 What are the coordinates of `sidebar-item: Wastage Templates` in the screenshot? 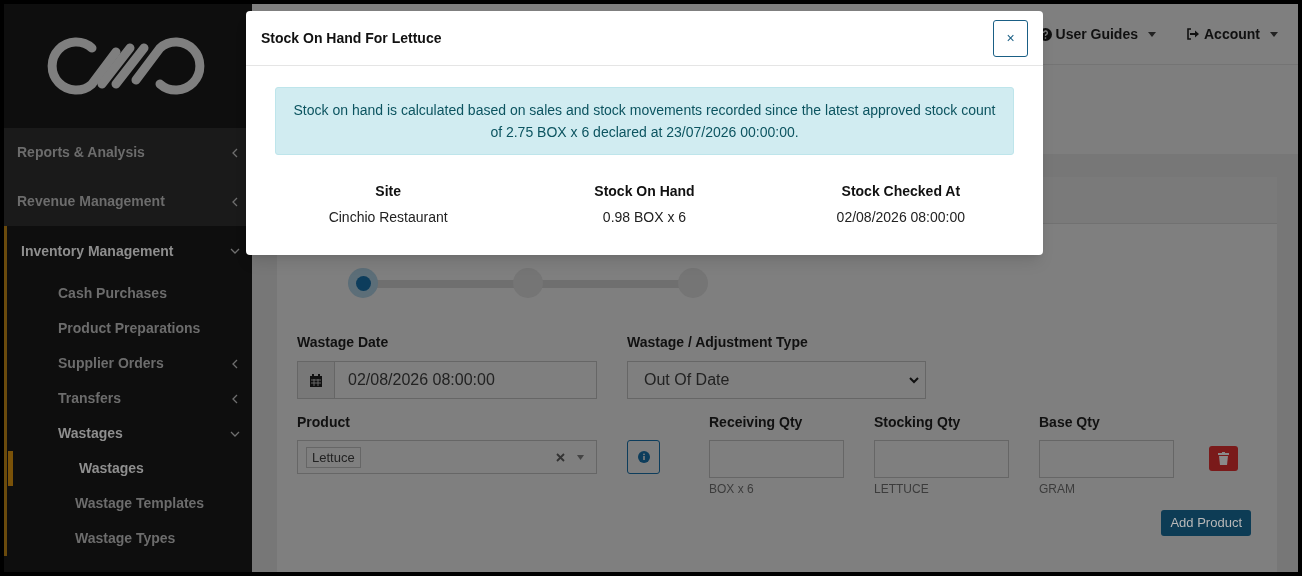 It's located at (140, 503).